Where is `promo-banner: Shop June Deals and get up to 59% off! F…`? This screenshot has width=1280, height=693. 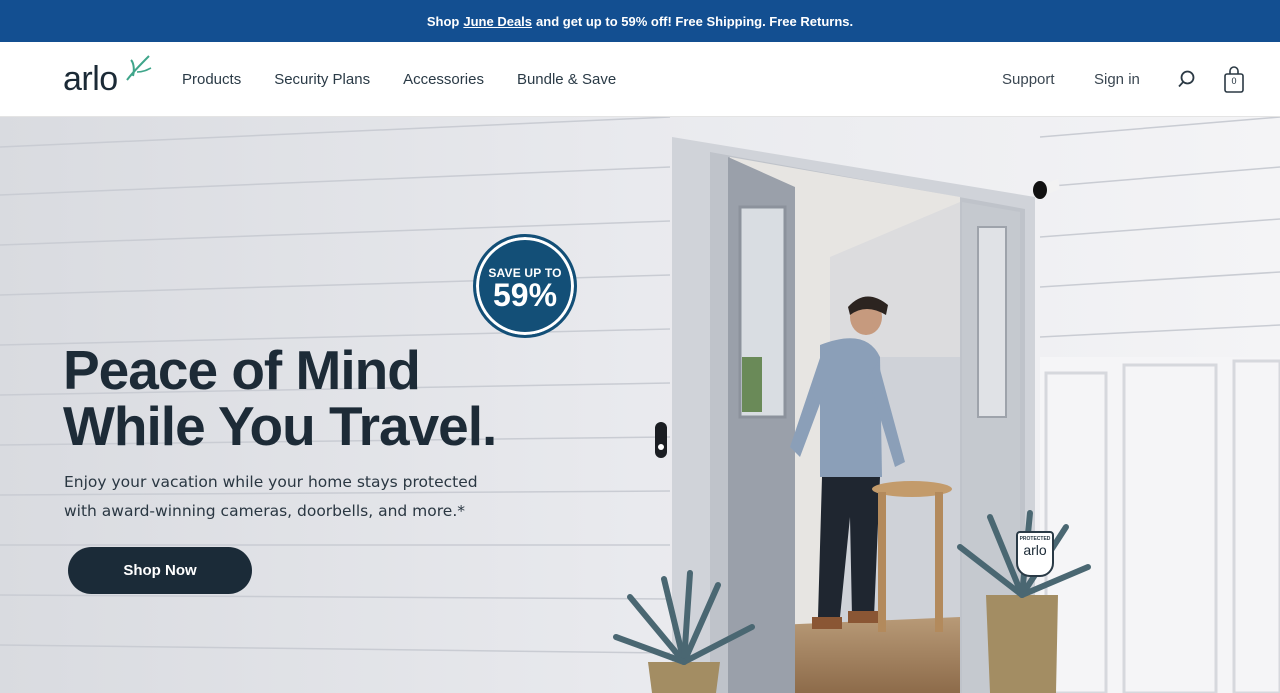
promo-banner: Shop June Deals and get up to 59% off! F… is located at coordinates (640, 21).